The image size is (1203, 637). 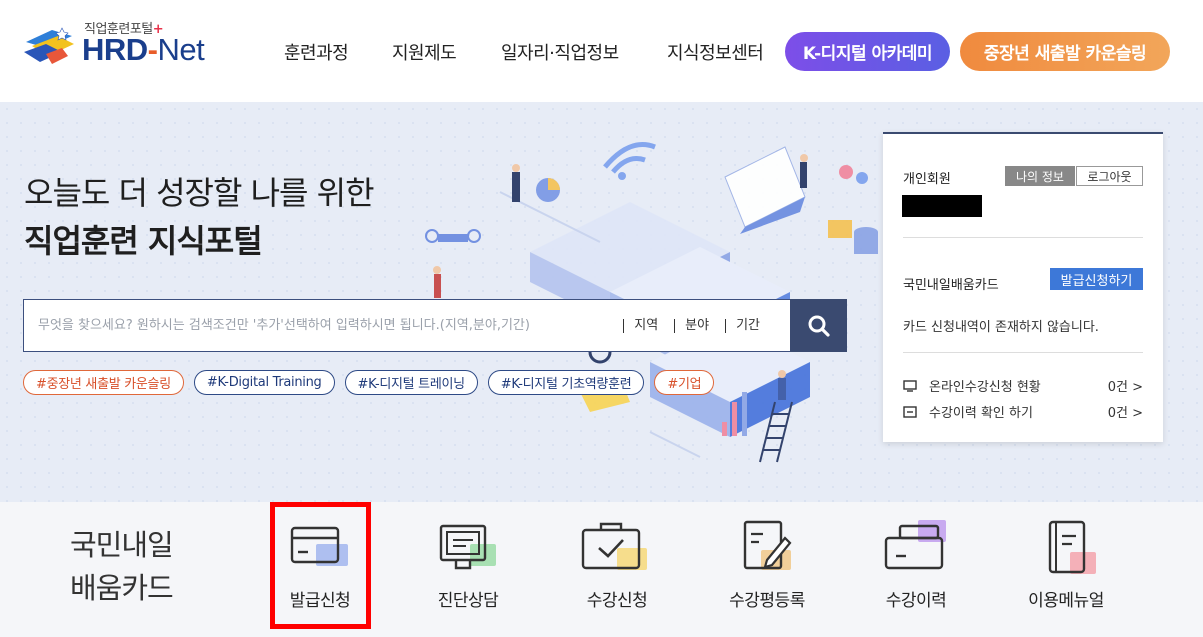 What do you see at coordinates (951, 285) in the screenshot?
I see `card-title-label: 국민내일배움카드` at bounding box center [951, 285].